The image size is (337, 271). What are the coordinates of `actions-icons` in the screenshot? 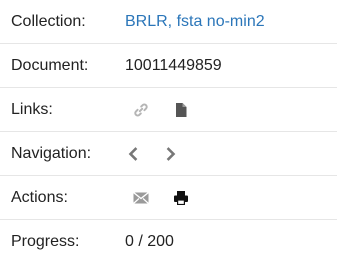 It's located at (173, 198).